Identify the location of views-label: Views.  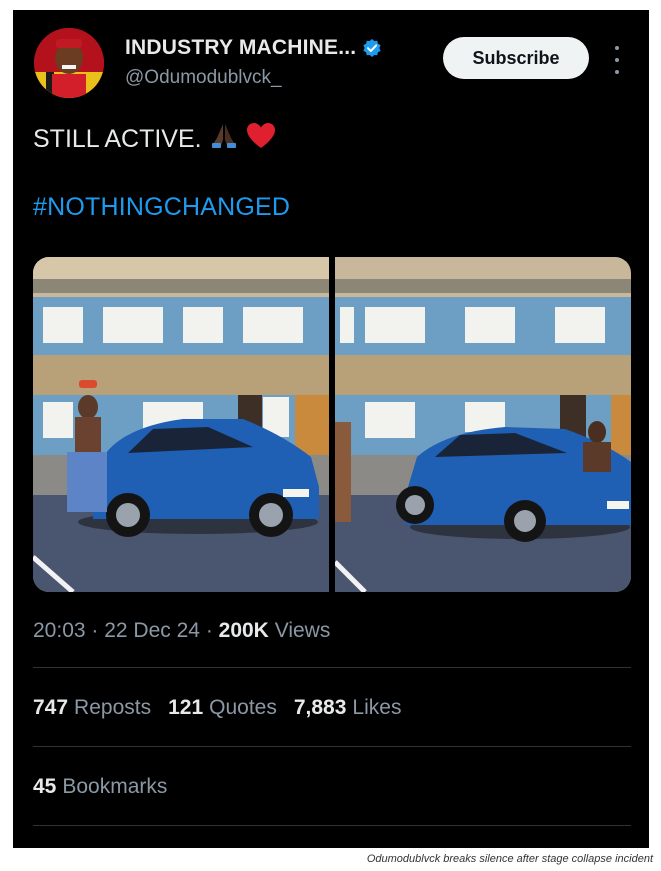
(302, 630).